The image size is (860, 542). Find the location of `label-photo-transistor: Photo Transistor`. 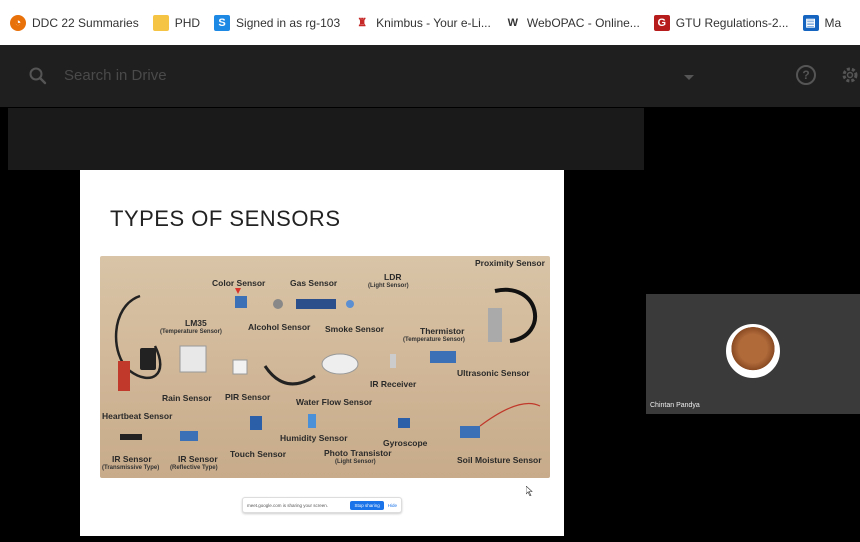

label-photo-transistor: Photo Transistor is located at coordinates (358, 453).